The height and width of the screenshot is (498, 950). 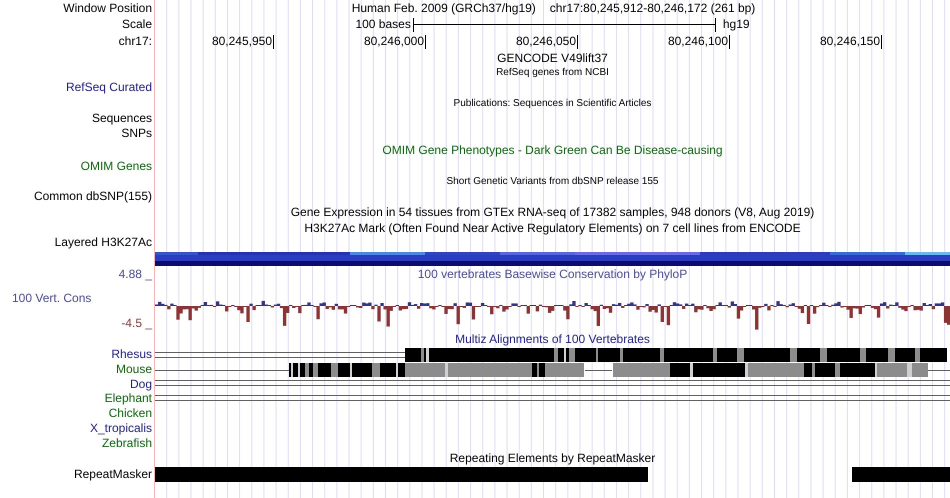 What do you see at coordinates (93, 196) in the screenshot?
I see `track-label: Common dbSNP(155)` at bounding box center [93, 196].